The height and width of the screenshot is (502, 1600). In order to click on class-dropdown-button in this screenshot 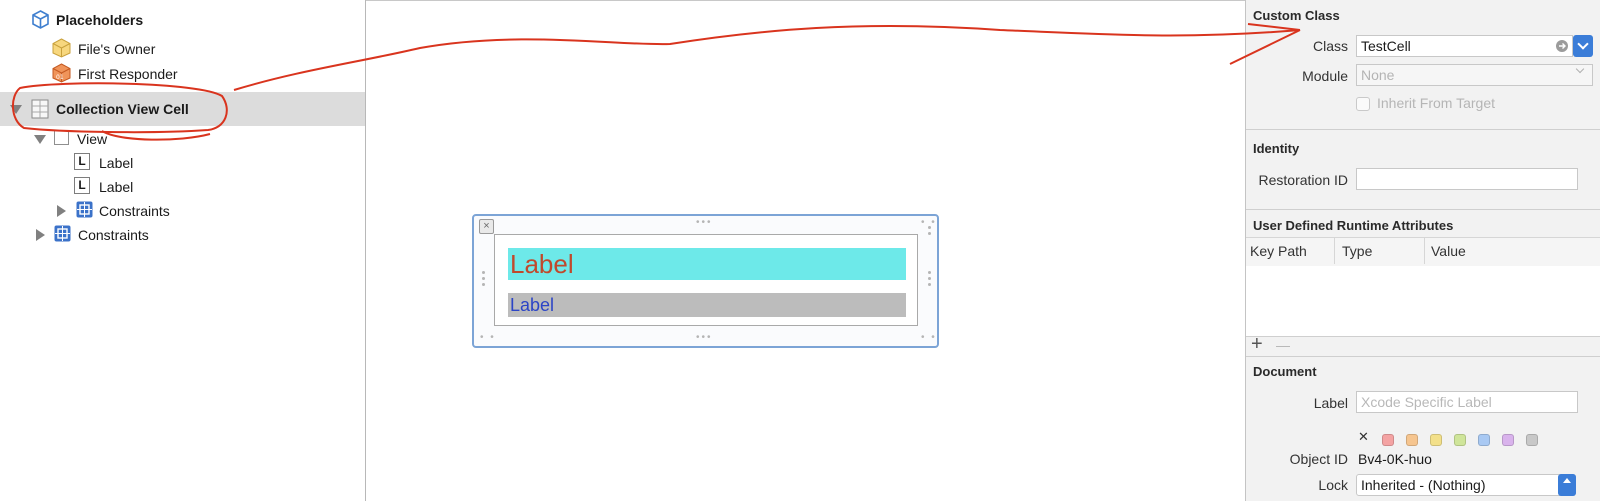, I will do `click(1583, 46)`.